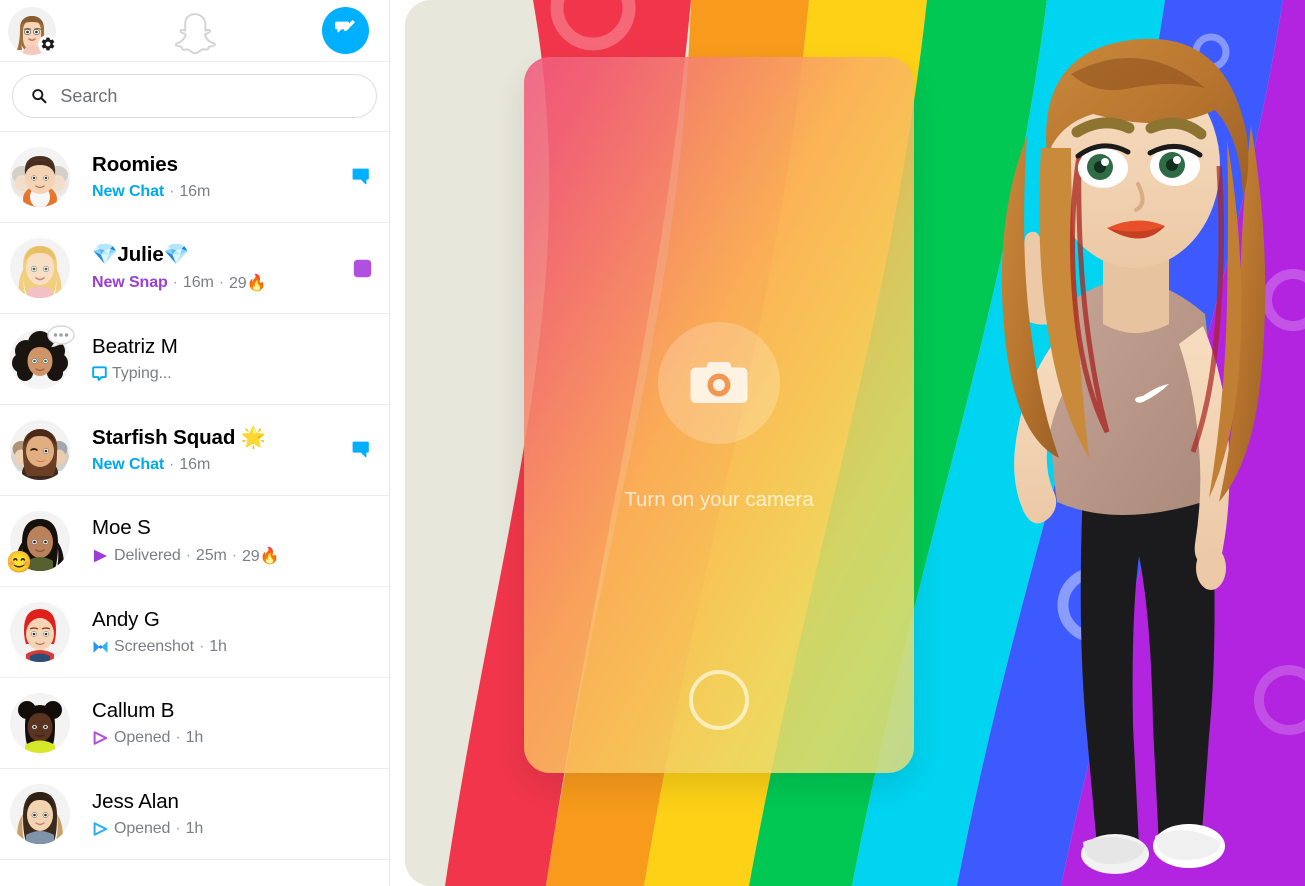 The height and width of the screenshot is (886, 1305). Describe the element at coordinates (220, 723) in the screenshot. I see `chat-text-block: Callum B Opened · 1h` at that location.